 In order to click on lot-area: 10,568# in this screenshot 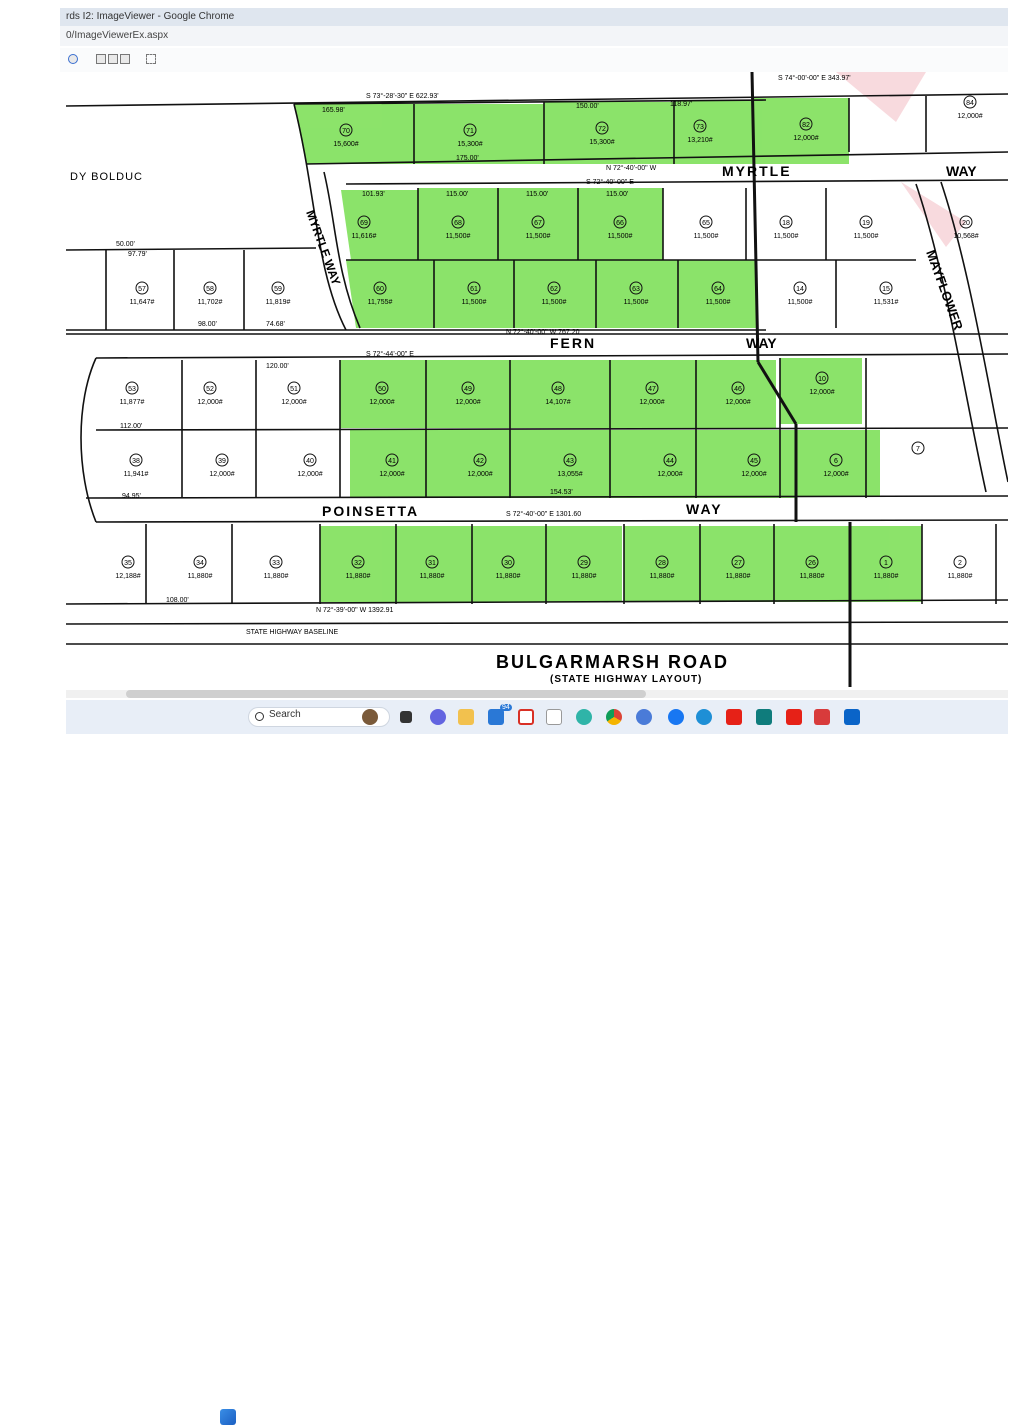, I will do `click(965, 236)`.